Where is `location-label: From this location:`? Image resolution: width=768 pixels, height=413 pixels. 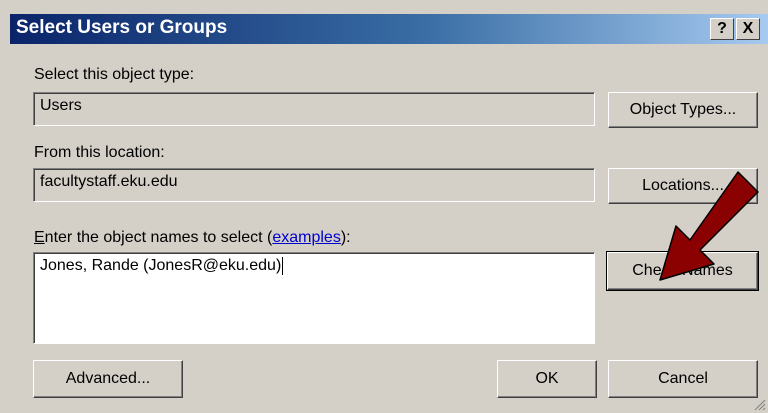 location-label: From this location: is located at coordinates (99, 152).